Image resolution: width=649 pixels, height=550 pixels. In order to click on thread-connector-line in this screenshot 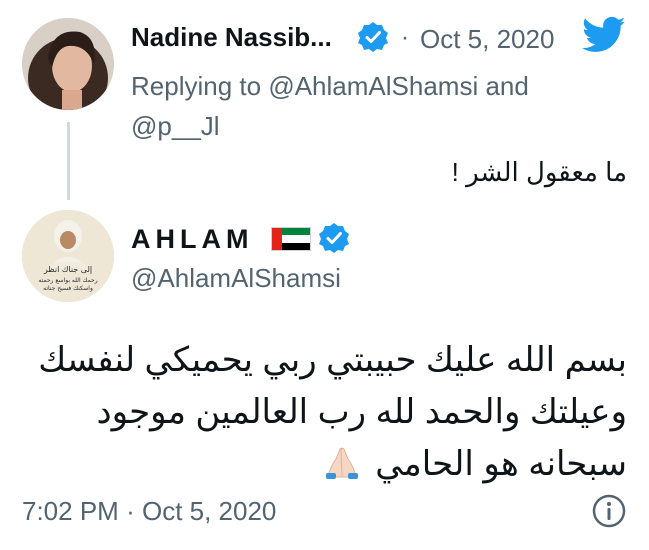, I will do `click(68, 161)`.